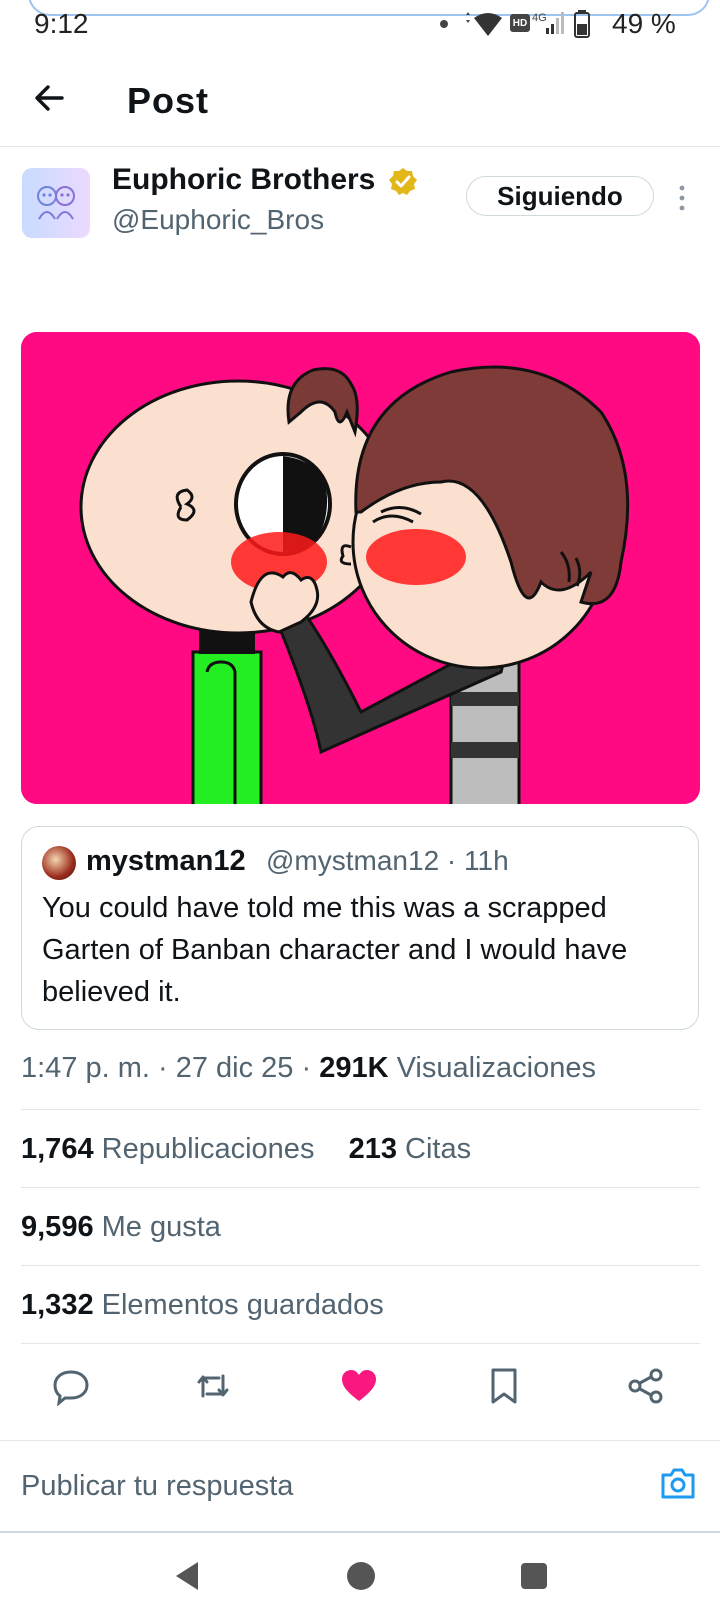 The width and height of the screenshot is (720, 1612). Describe the element at coordinates (218, 220) in the screenshot. I see `author-handle: @Euphoric_Bros` at that location.